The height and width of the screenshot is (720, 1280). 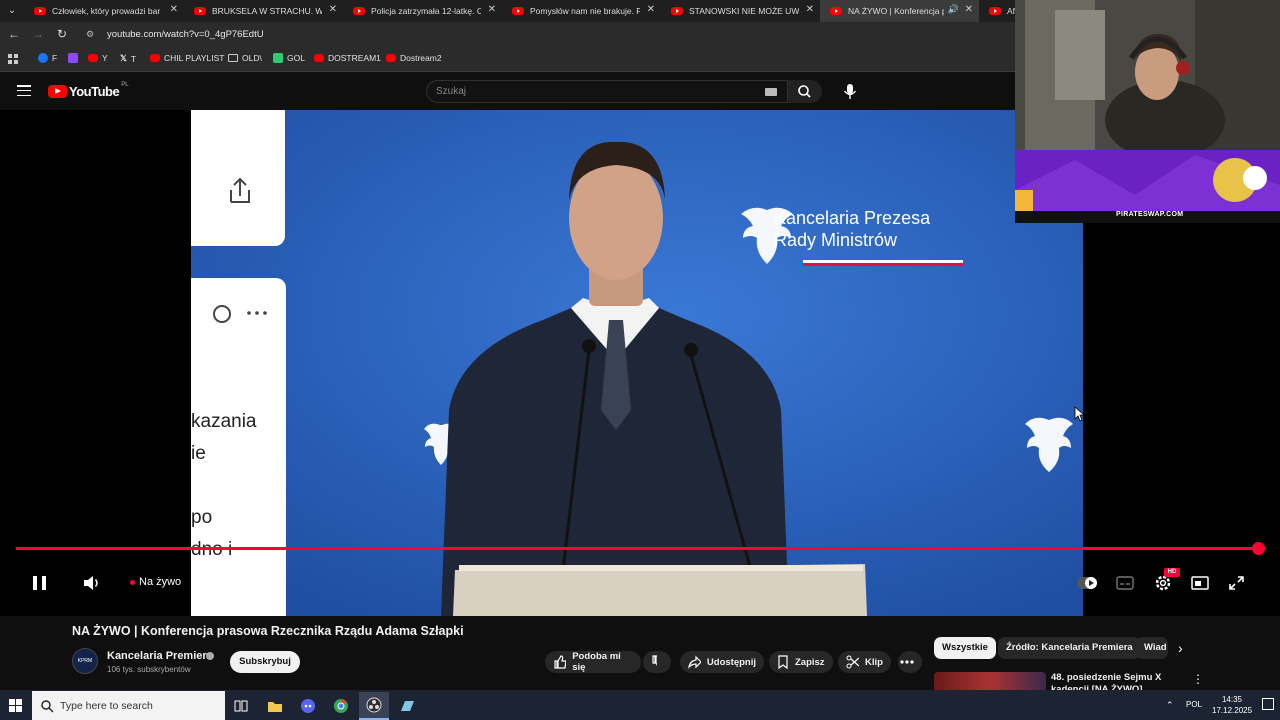 I want to click on overlay-card-icons, so click(x=240, y=314).